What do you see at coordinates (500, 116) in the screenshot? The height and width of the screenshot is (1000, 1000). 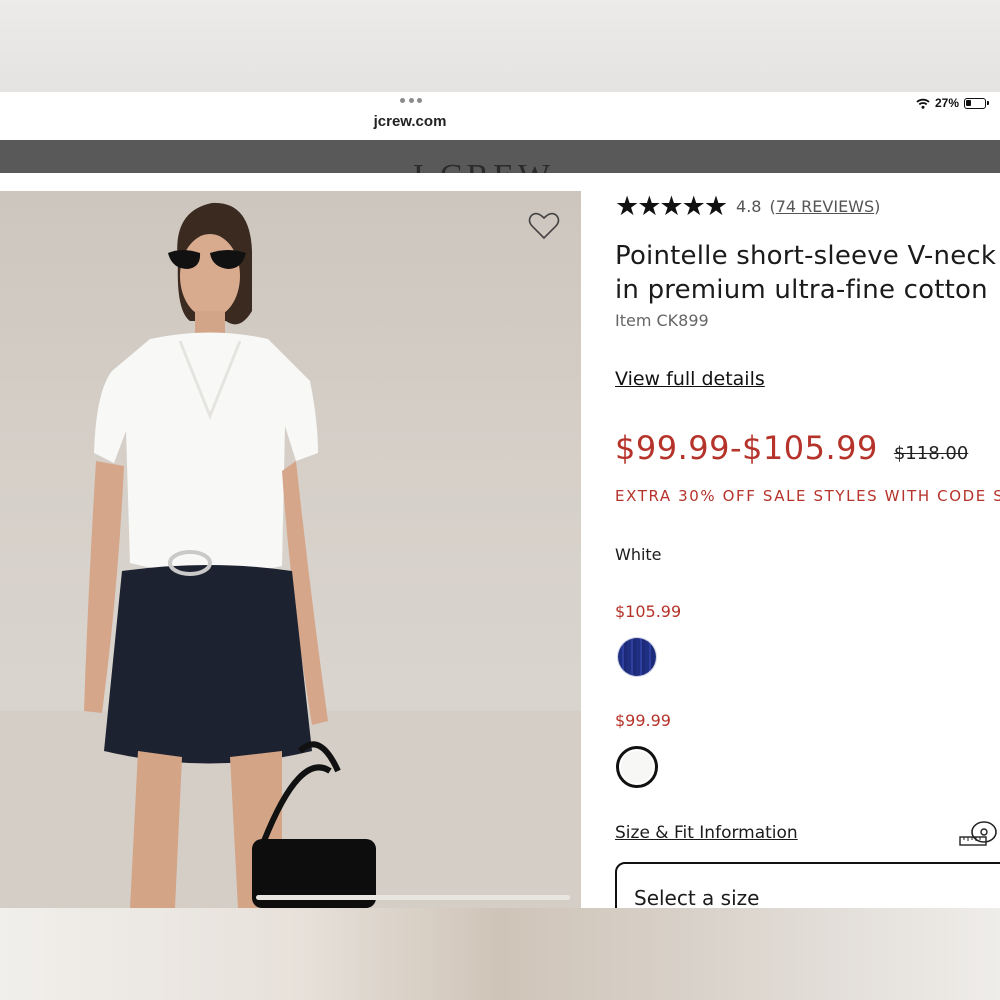 I see `browser-address-bar` at bounding box center [500, 116].